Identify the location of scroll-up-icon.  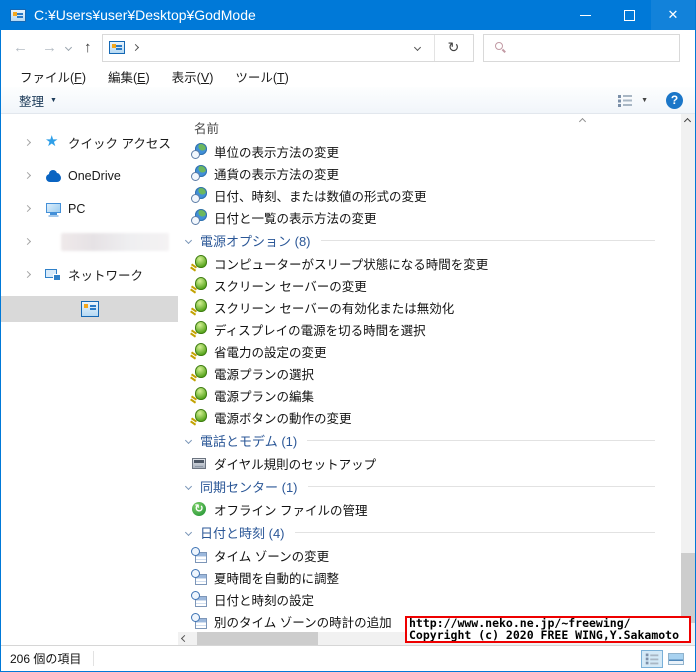
(687, 121).